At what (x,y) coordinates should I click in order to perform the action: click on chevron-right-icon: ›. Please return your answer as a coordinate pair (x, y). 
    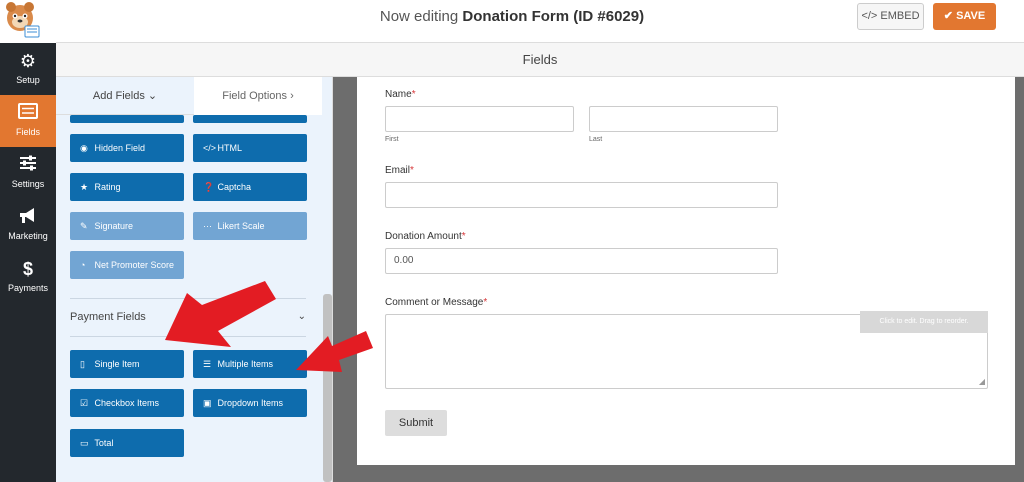
    Looking at the image, I should click on (292, 96).